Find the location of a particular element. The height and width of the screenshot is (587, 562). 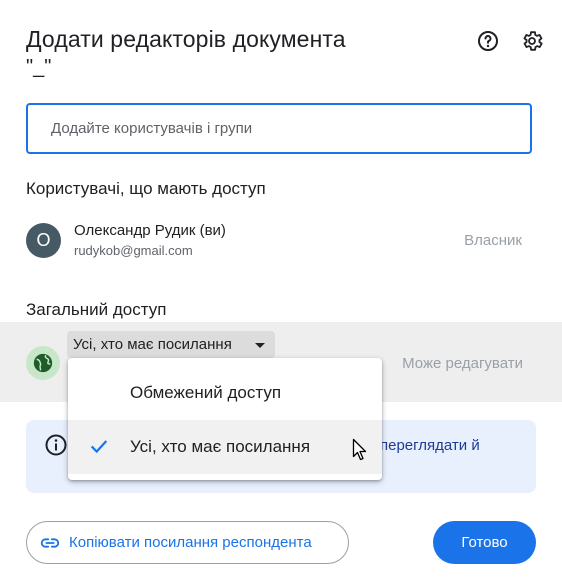

copy-respondent-link-button: Копіювати посилання респондента is located at coordinates (187, 542).